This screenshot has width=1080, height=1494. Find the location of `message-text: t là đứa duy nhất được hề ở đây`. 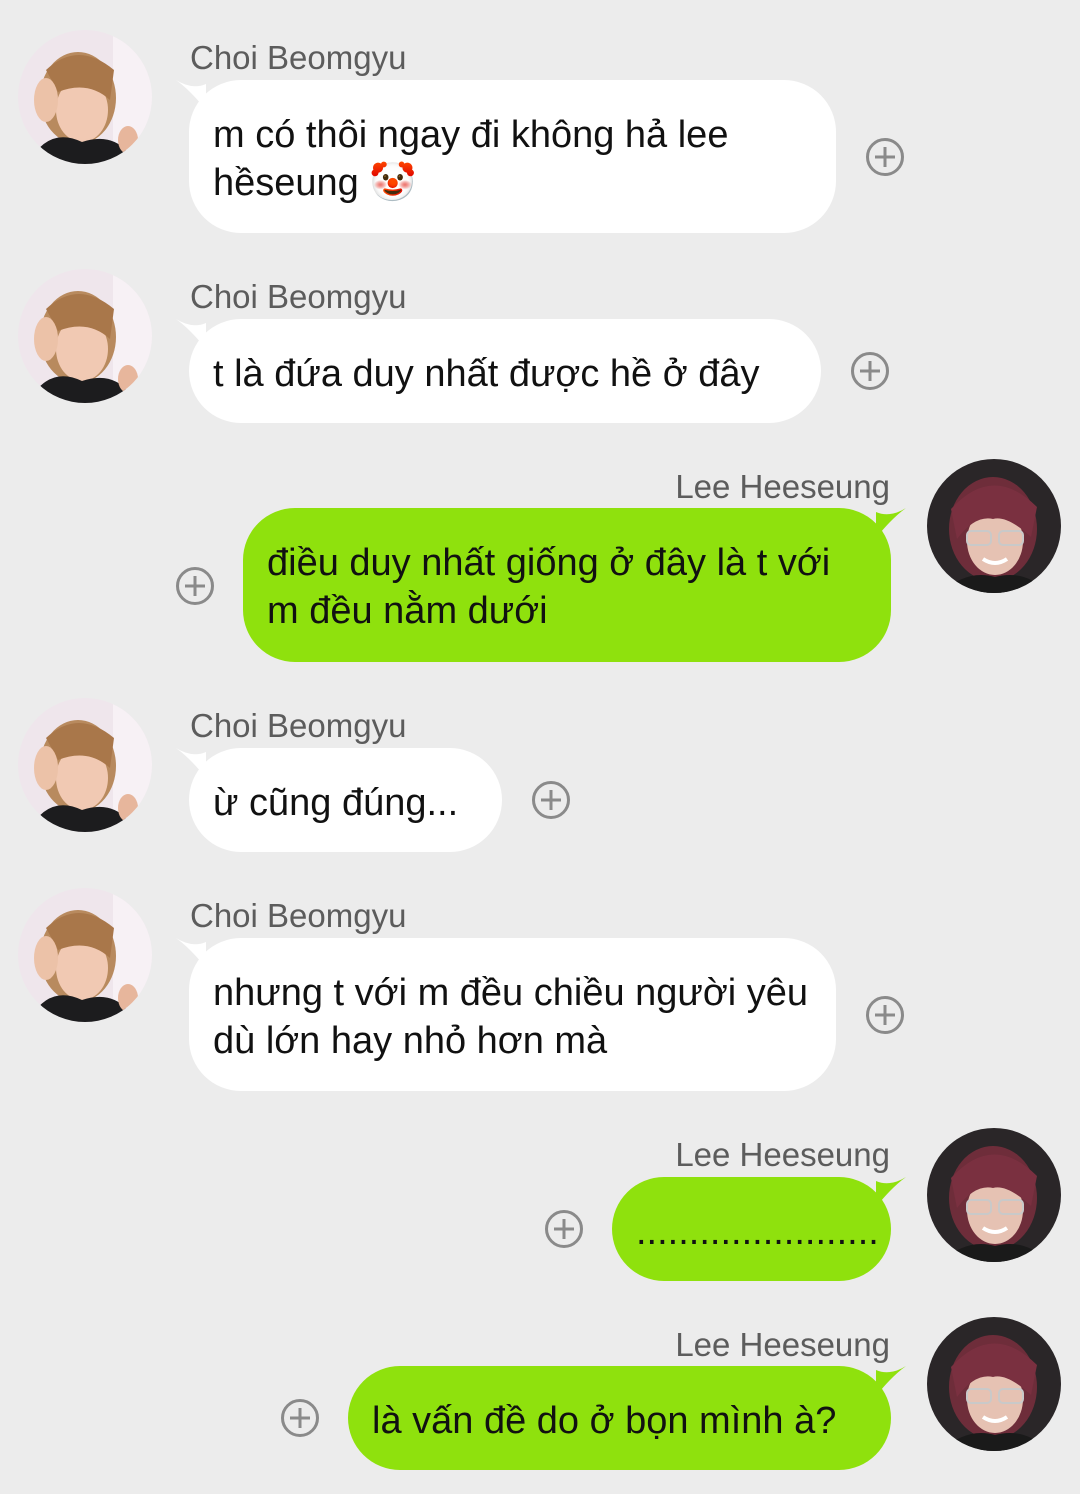

message-text: t là đứa duy nhất được hề ở đây is located at coordinates (486, 374).